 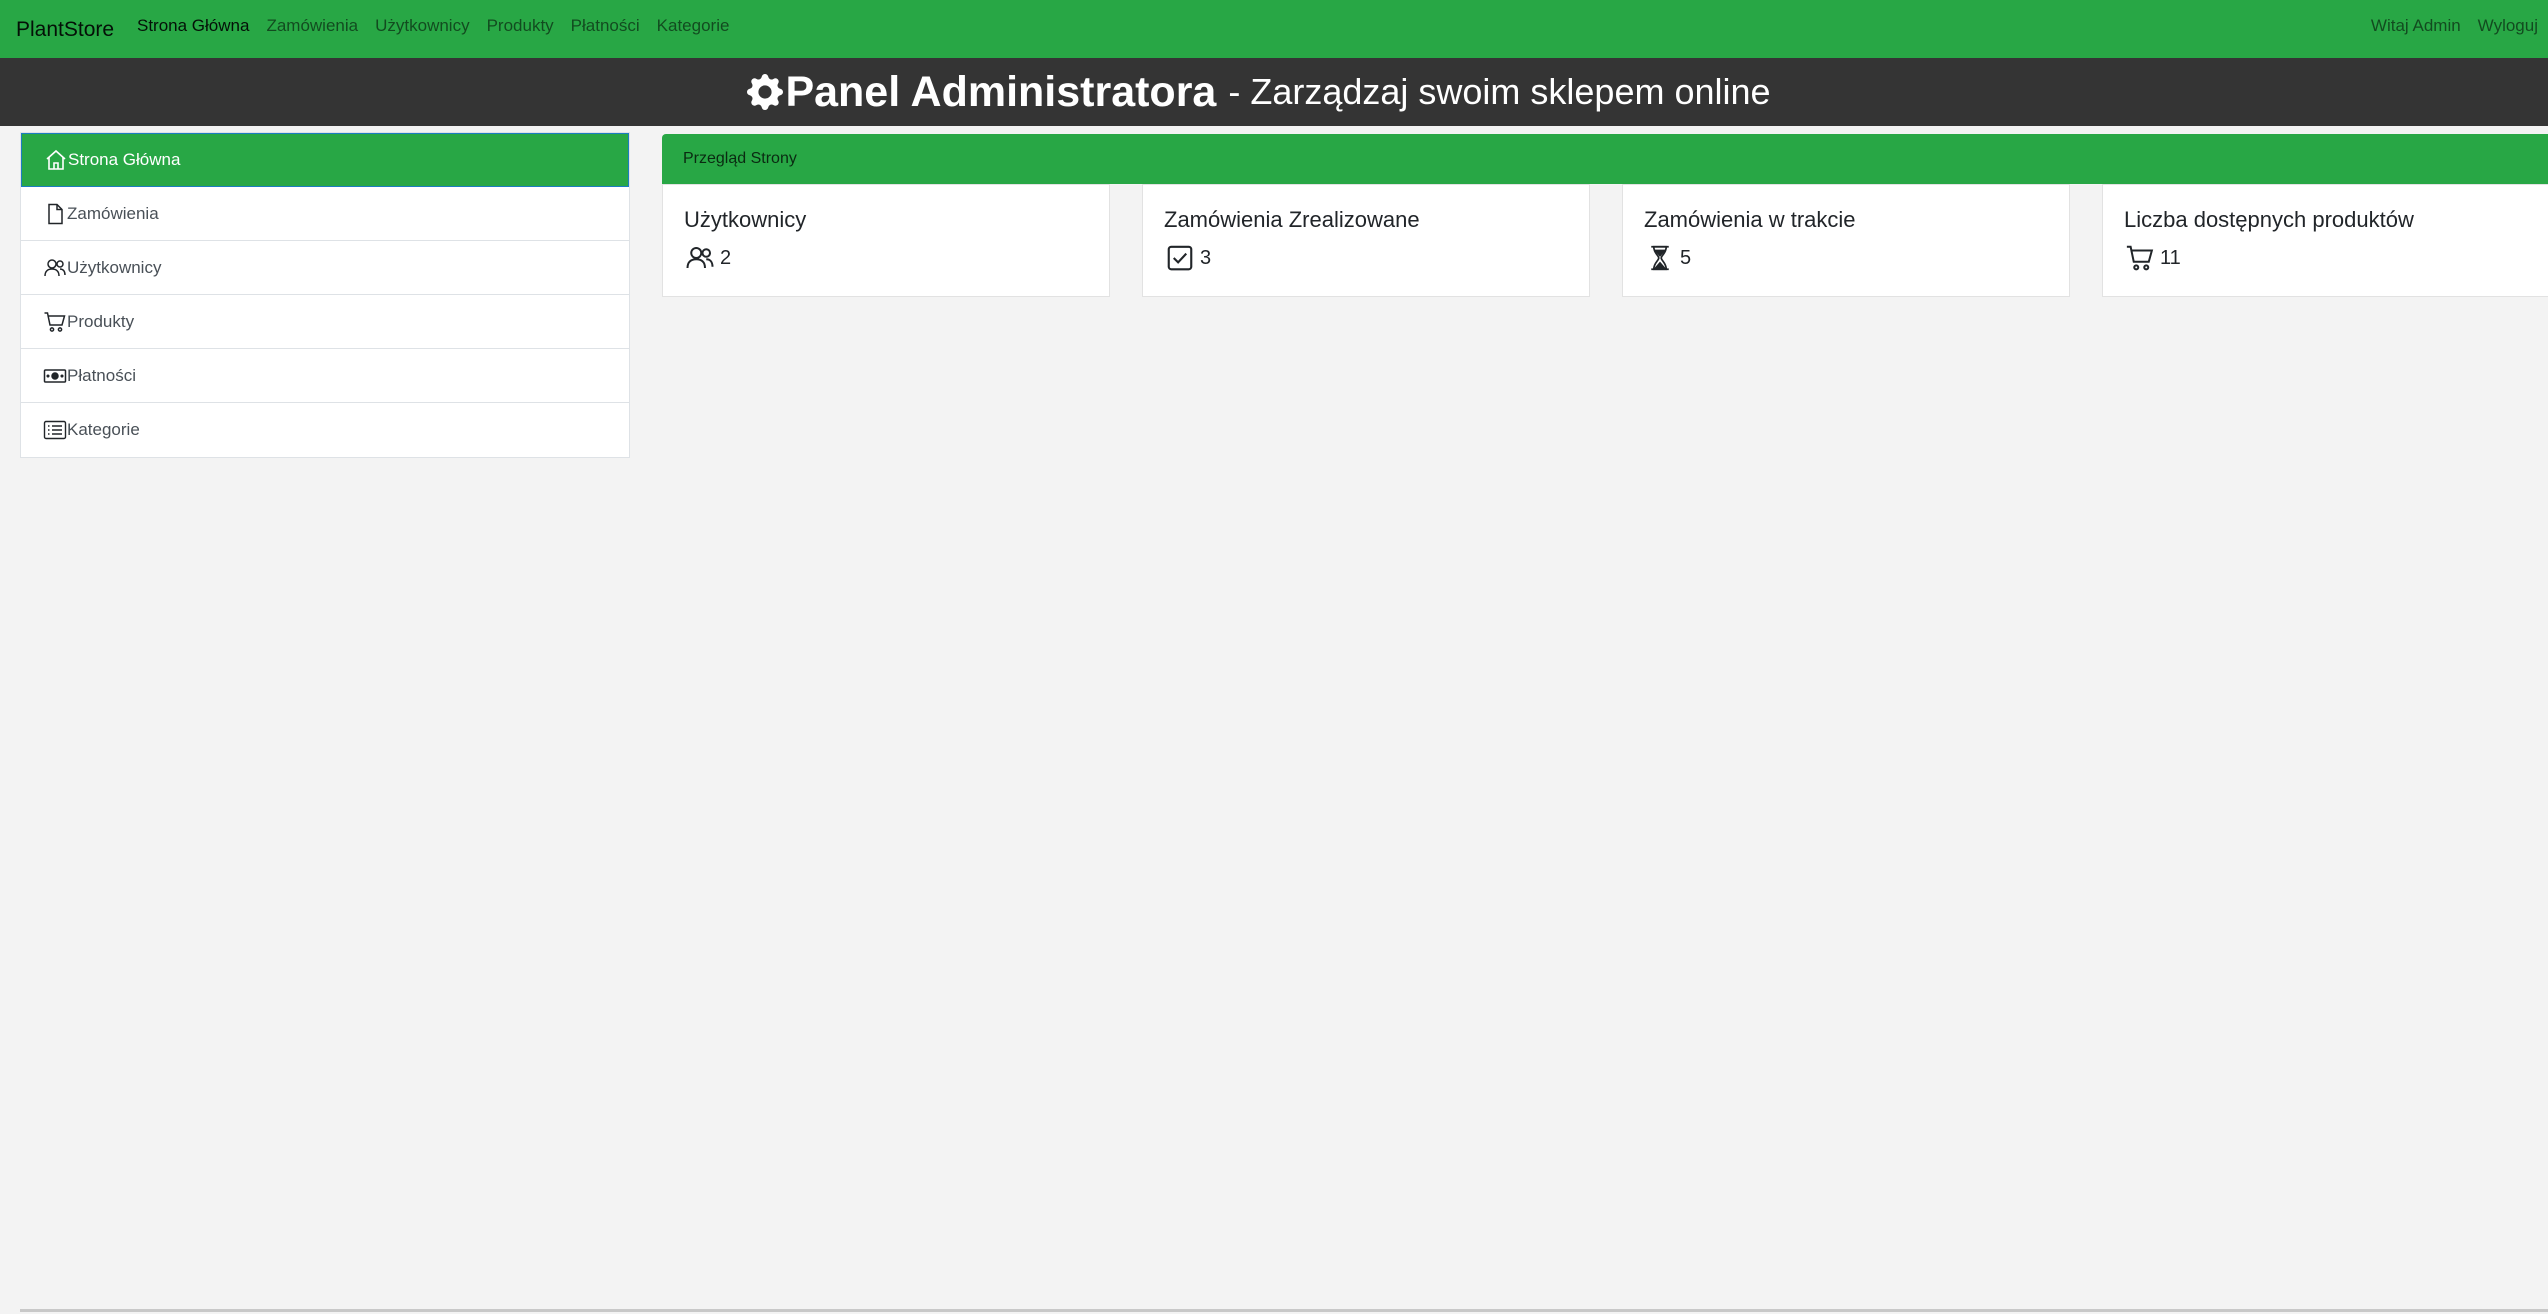 I want to click on sidebar-item-products: Produkty, so click(x=325, y=322).